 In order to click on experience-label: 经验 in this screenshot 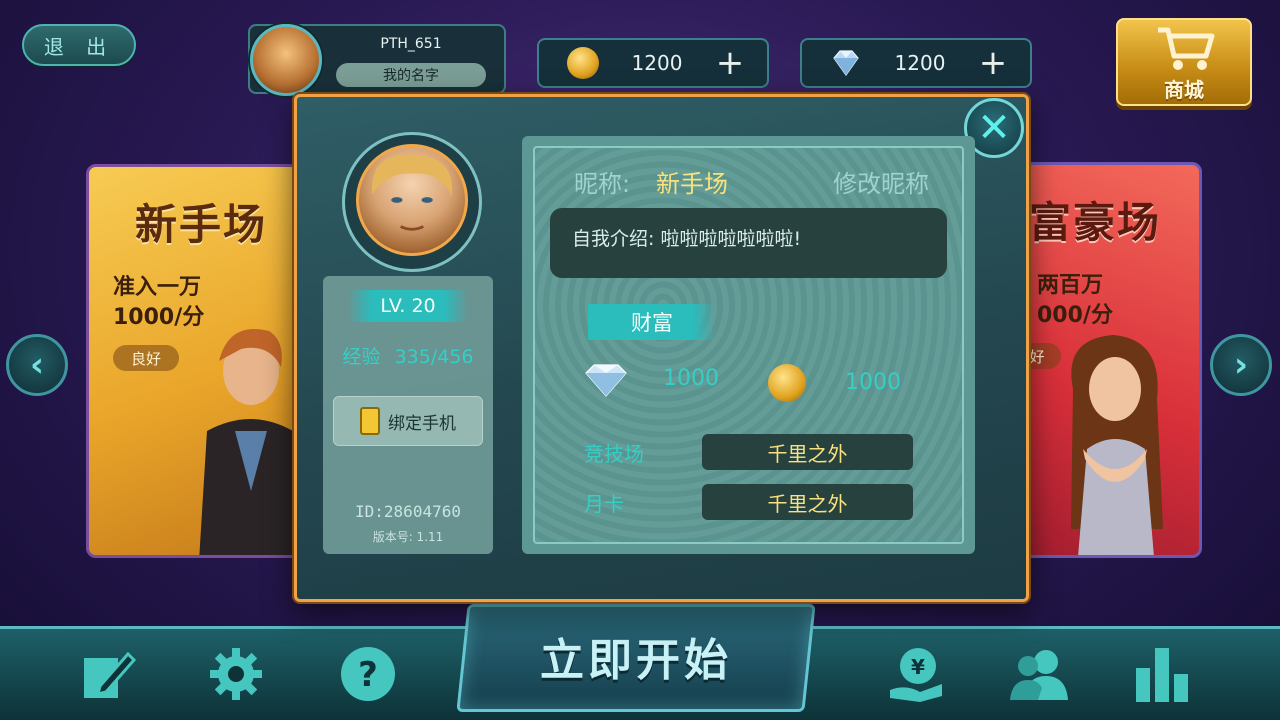, I will do `click(361, 357)`.